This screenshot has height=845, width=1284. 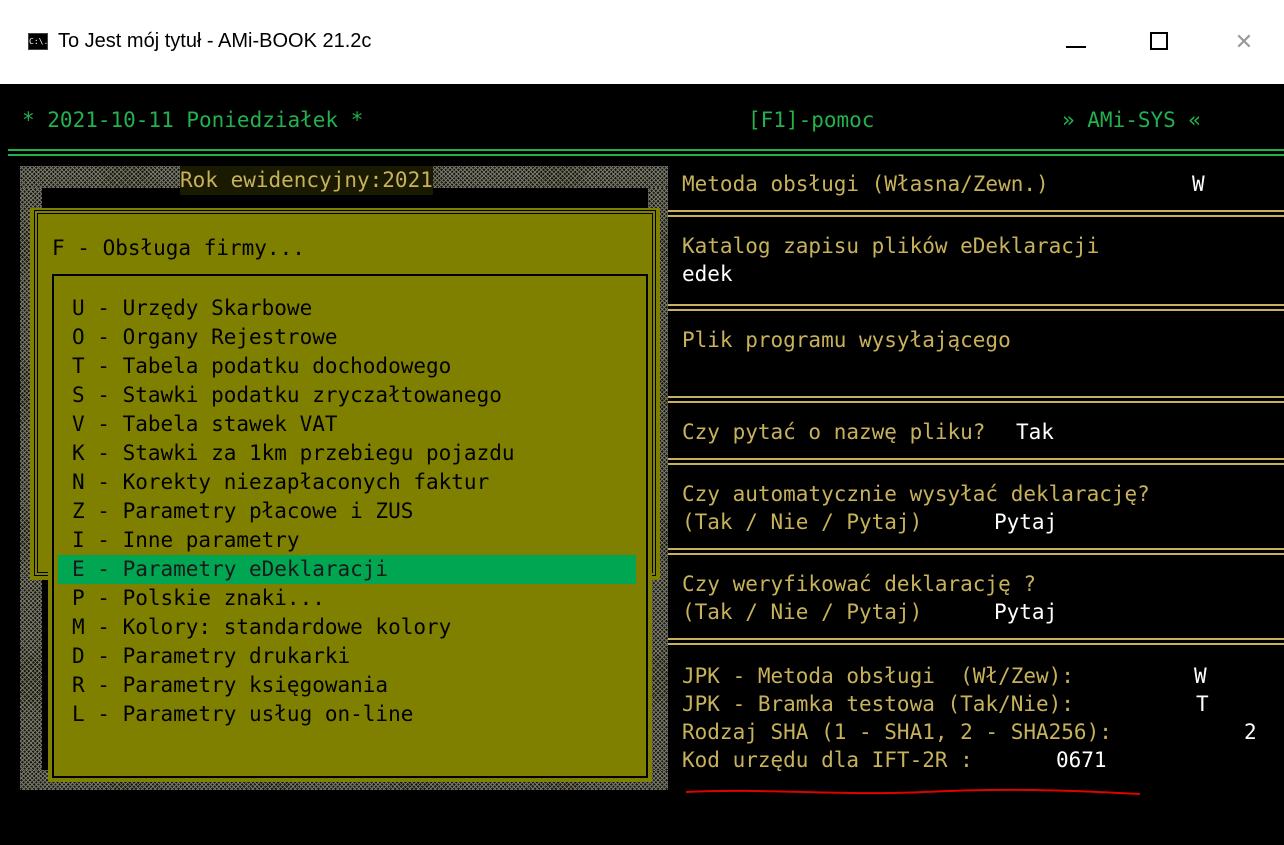 What do you see at coordinates (1025, 612) in the screenshot?
I see `verify-value: Pytaj` at bounding box center [1025, 612].